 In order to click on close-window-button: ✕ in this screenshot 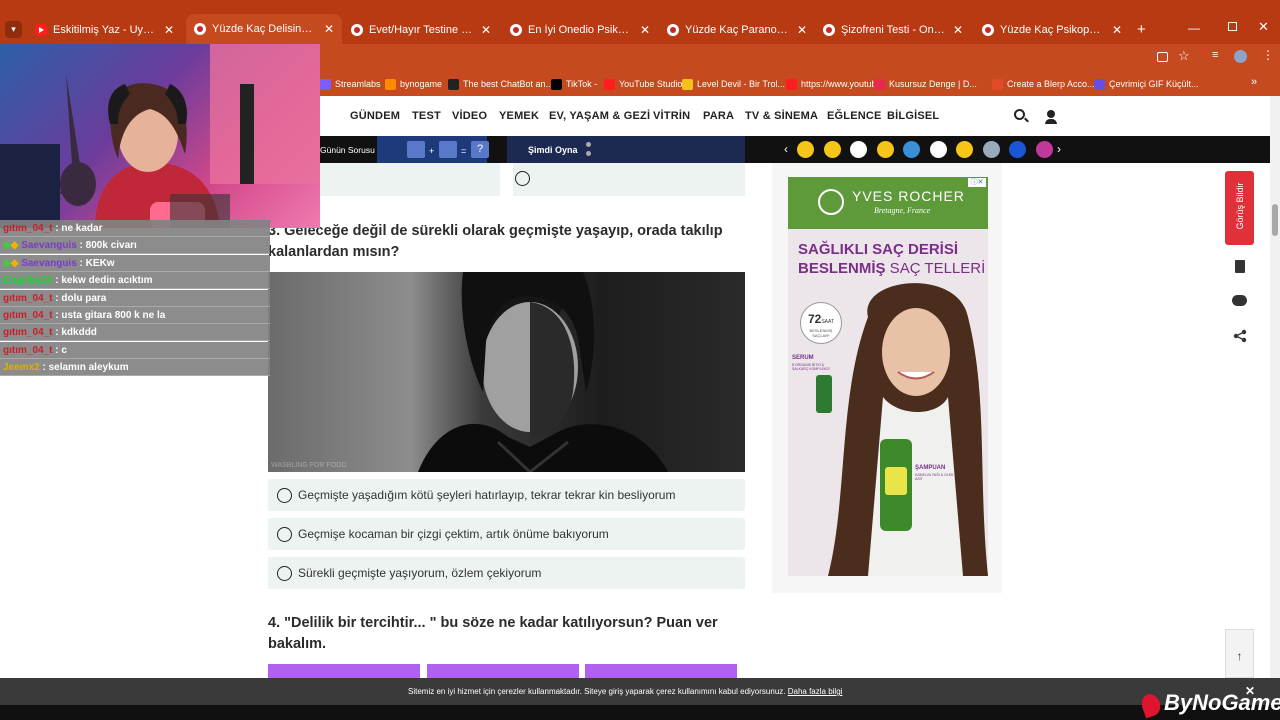, I will do `click(1263, 27)`.